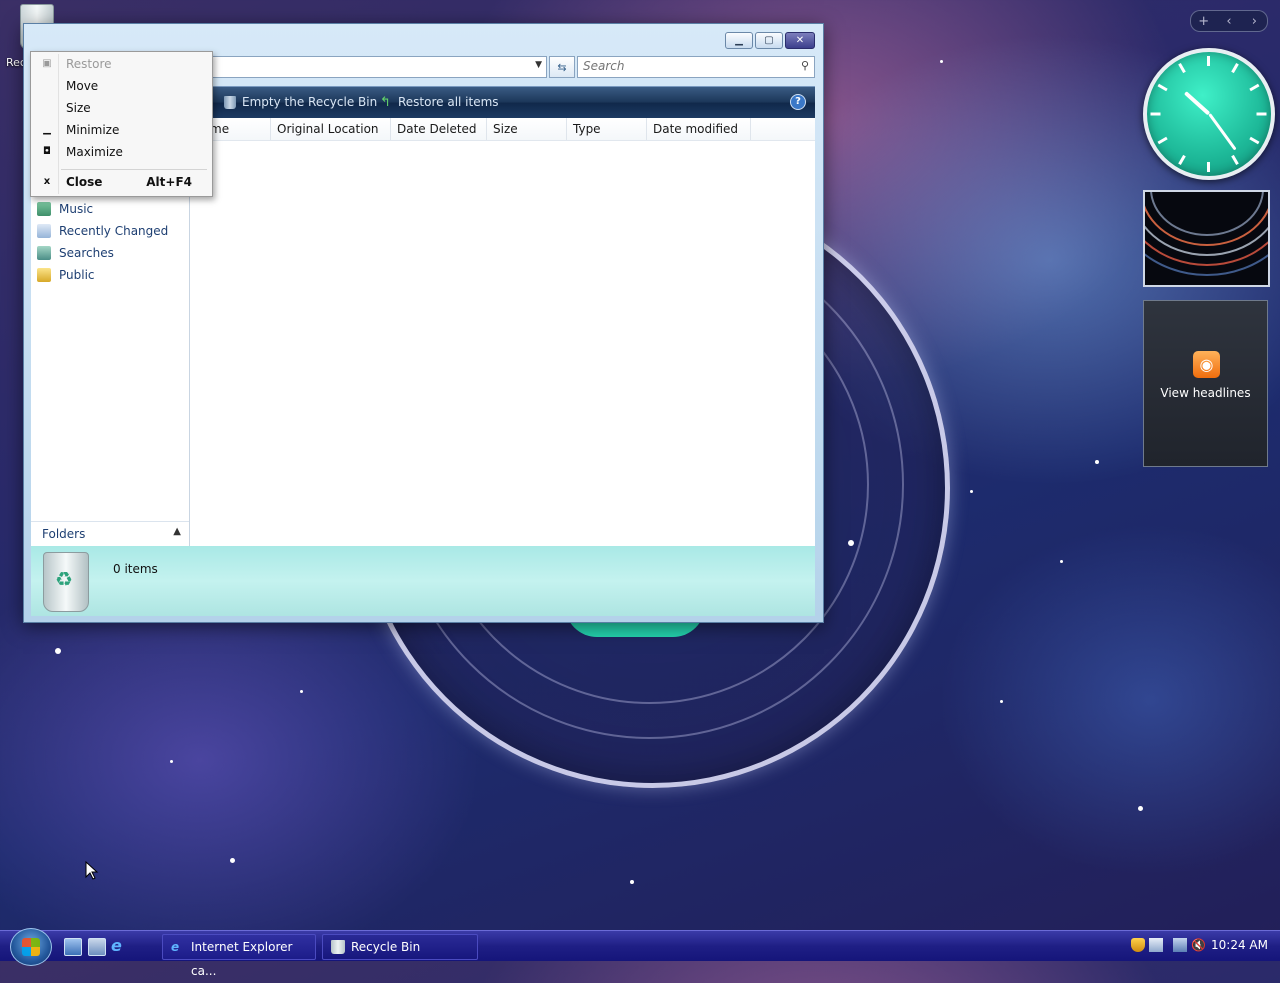  Describe the element at coordinates (1138, 945) in the screenshot. I see `security-shield-icon` at that location.